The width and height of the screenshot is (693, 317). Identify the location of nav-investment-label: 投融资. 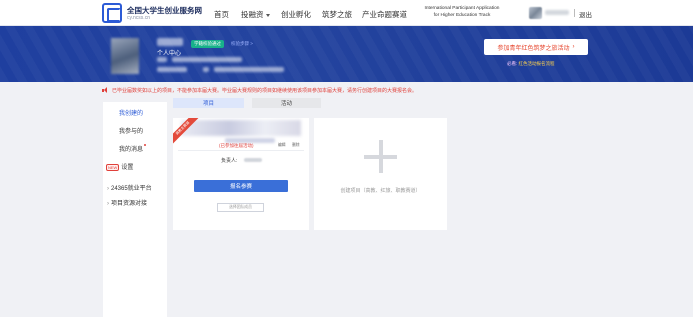
(252, 14).